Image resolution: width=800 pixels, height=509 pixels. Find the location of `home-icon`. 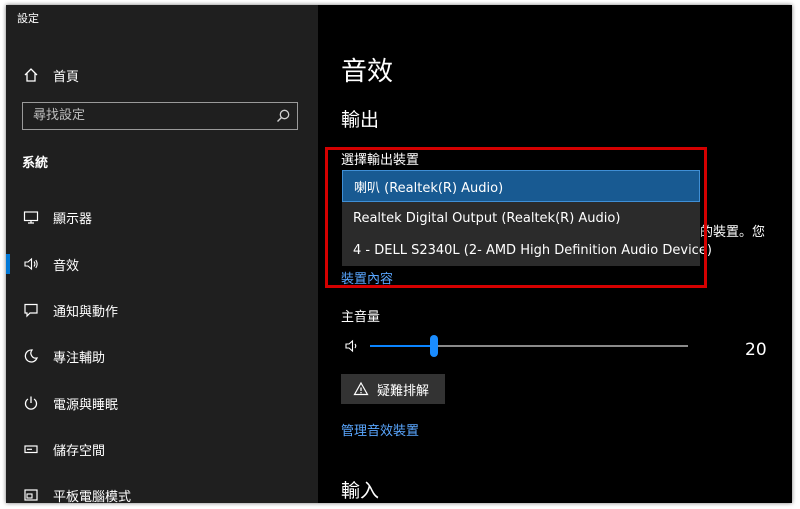

home-icon is located at coordinates (31, 75).